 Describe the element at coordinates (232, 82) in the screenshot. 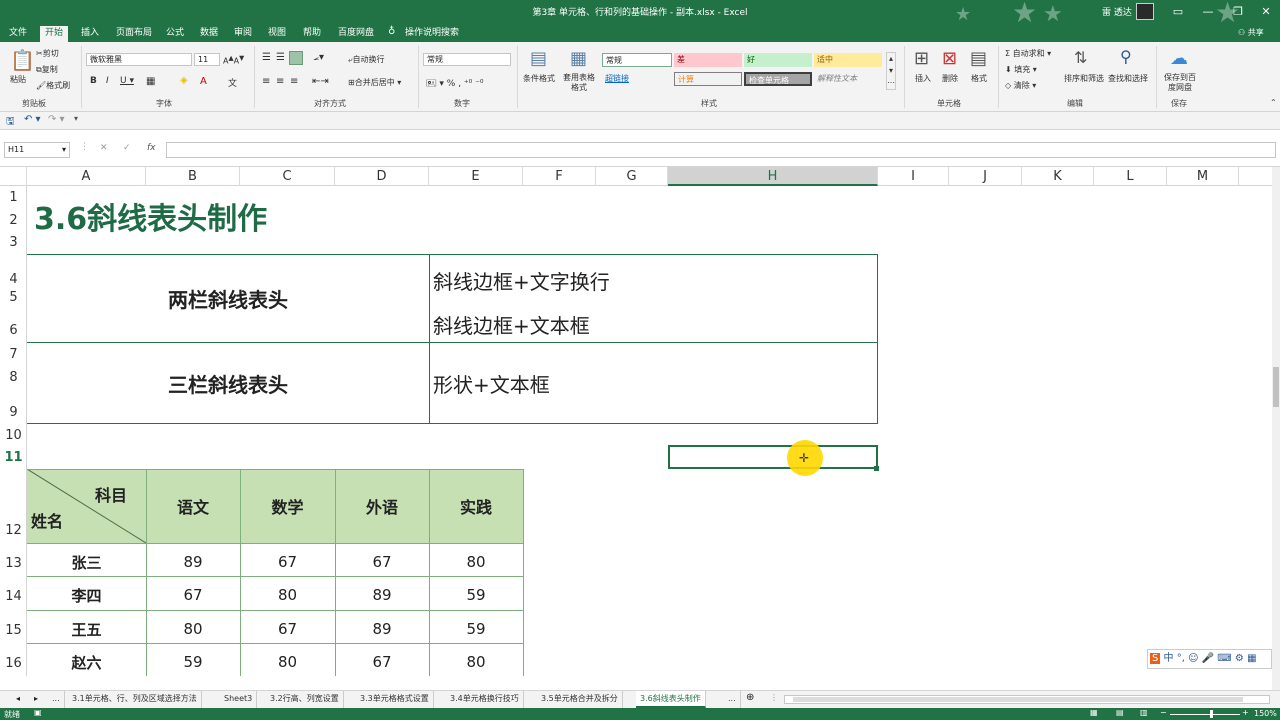

I see `phonetic-icon: 文` at that location.